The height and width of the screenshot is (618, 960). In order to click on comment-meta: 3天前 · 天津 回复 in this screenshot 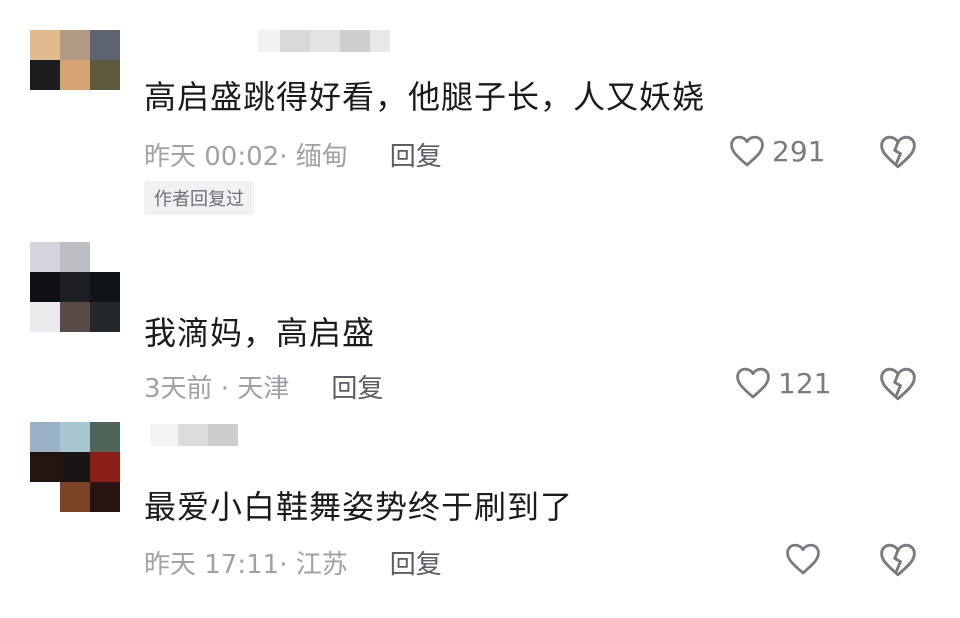, I will do `click(263, 386)`.